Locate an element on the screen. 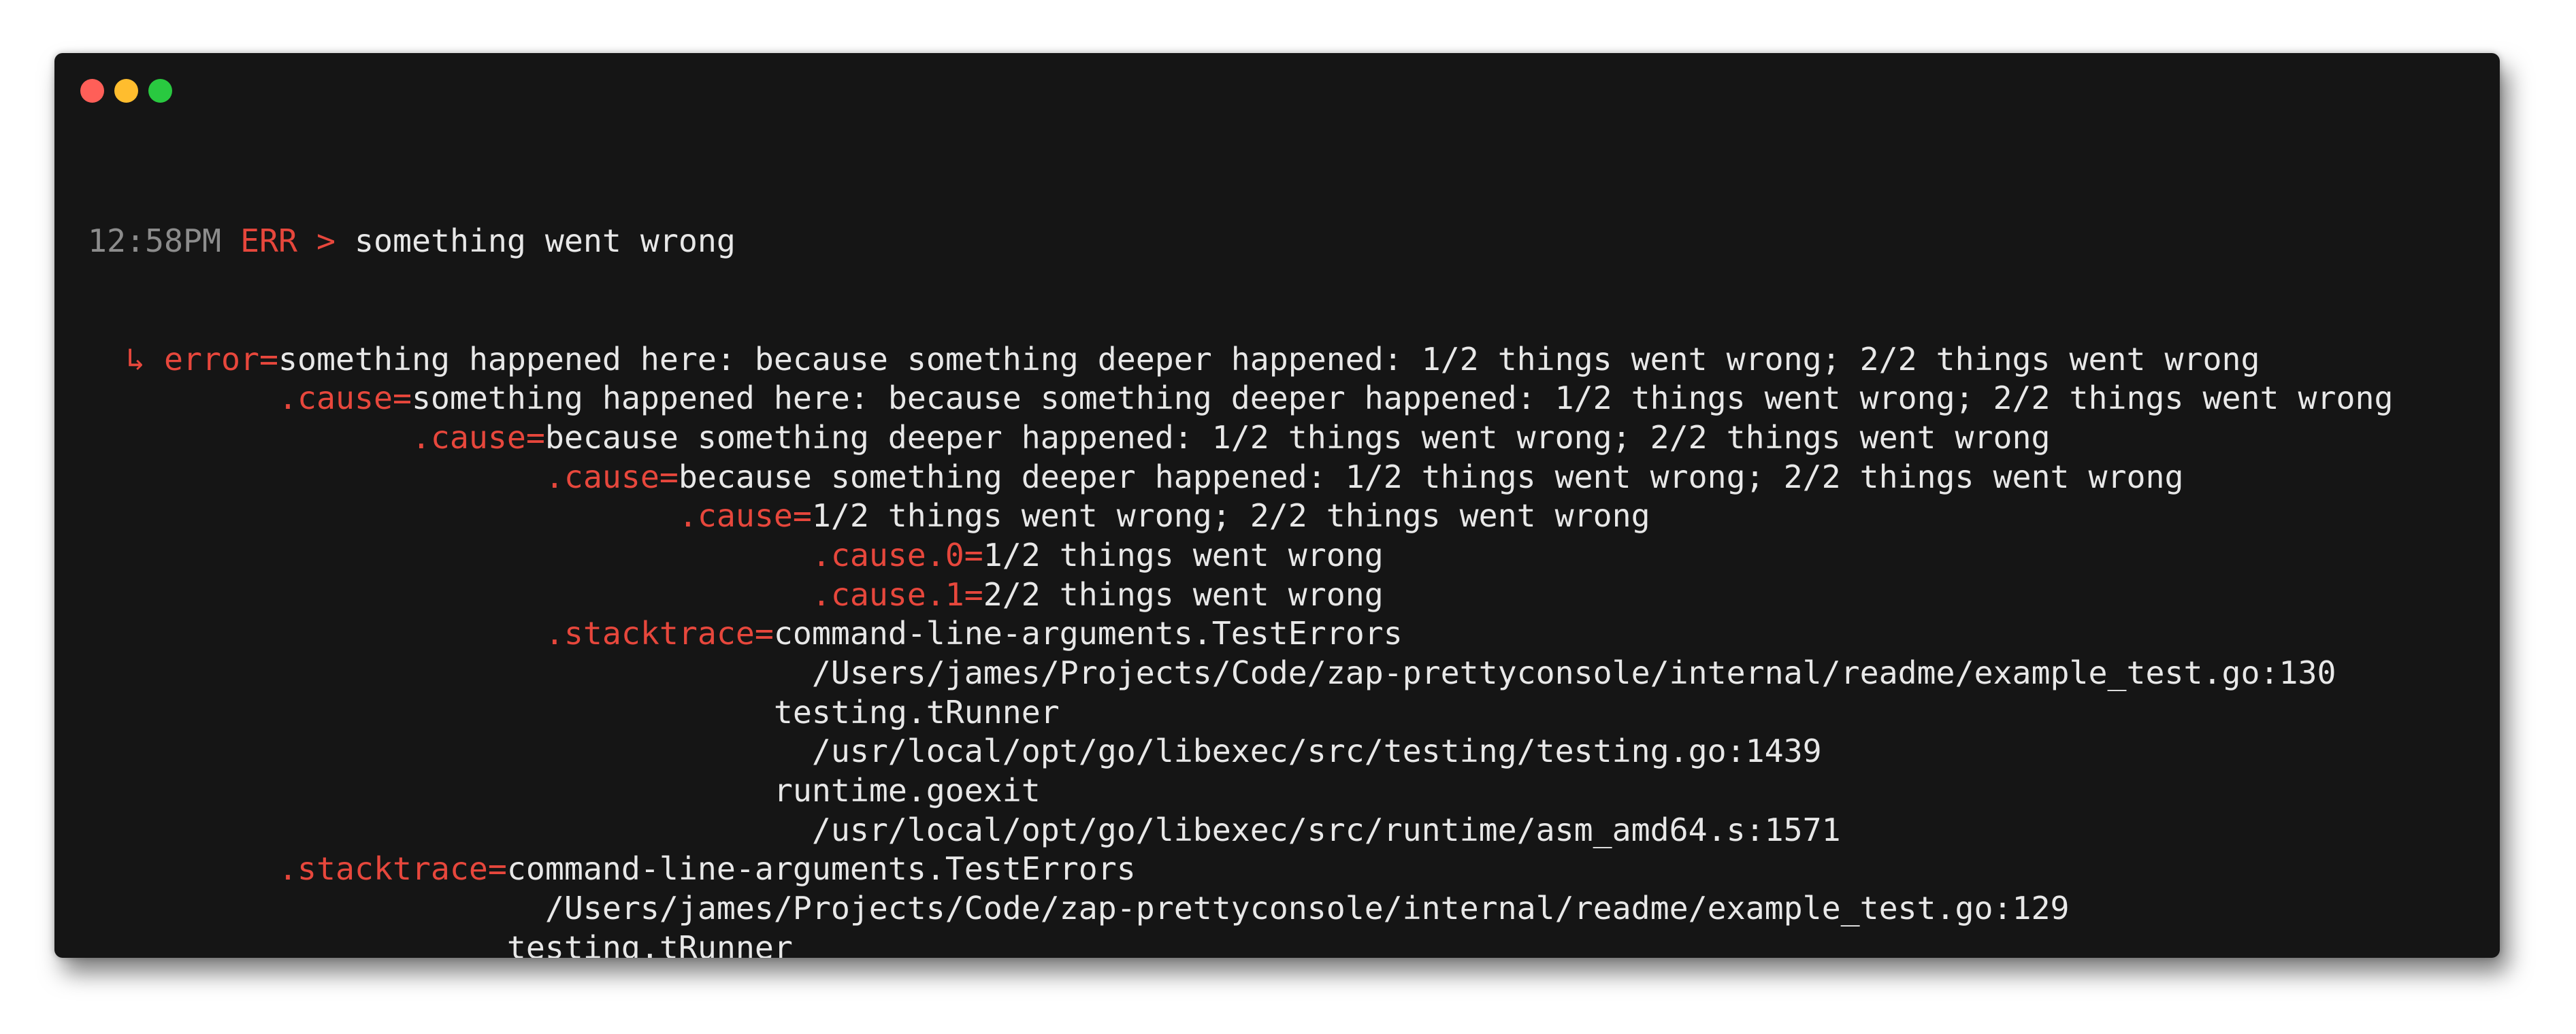 This screenshot has width=2576, height=1034. close-window-button is located at coordinates (92, 91).